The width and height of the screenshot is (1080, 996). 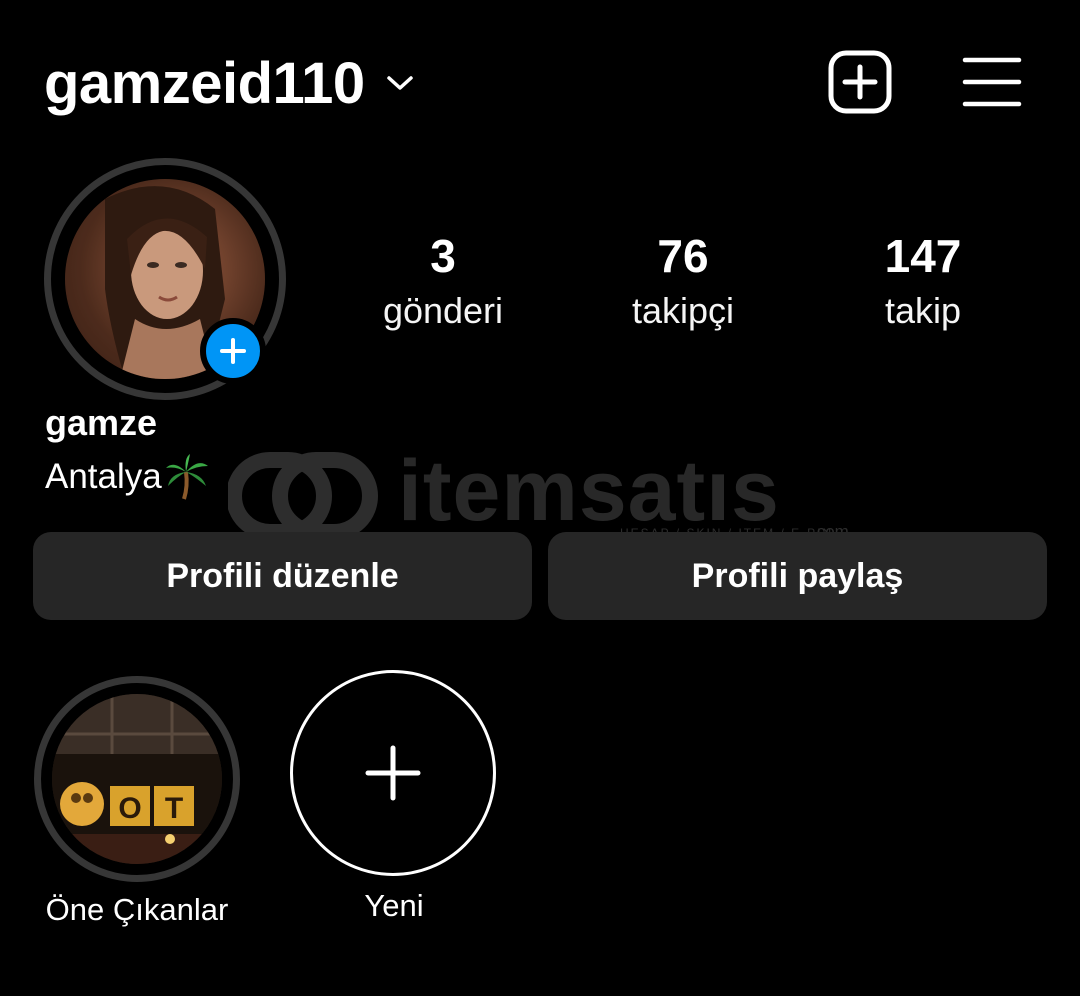 I want to click on followers-count-value: 76, so click(x=683, y=256).